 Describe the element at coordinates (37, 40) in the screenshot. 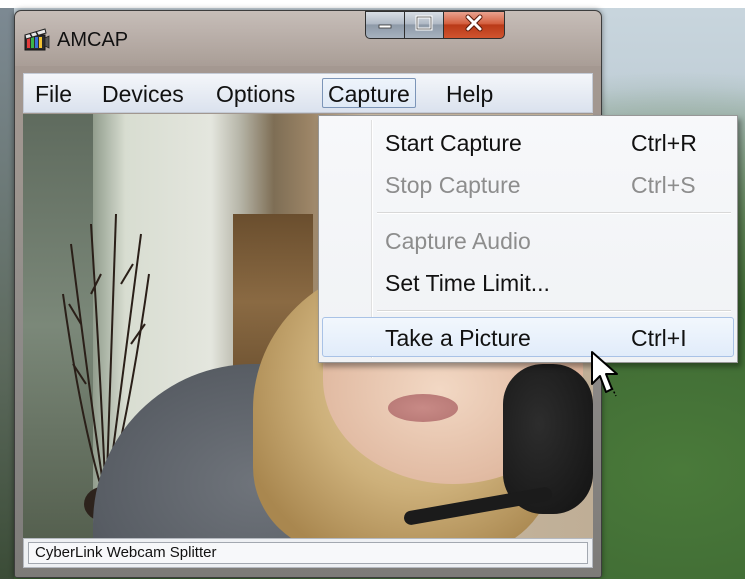

I see `film-clapper-icon` at that location.